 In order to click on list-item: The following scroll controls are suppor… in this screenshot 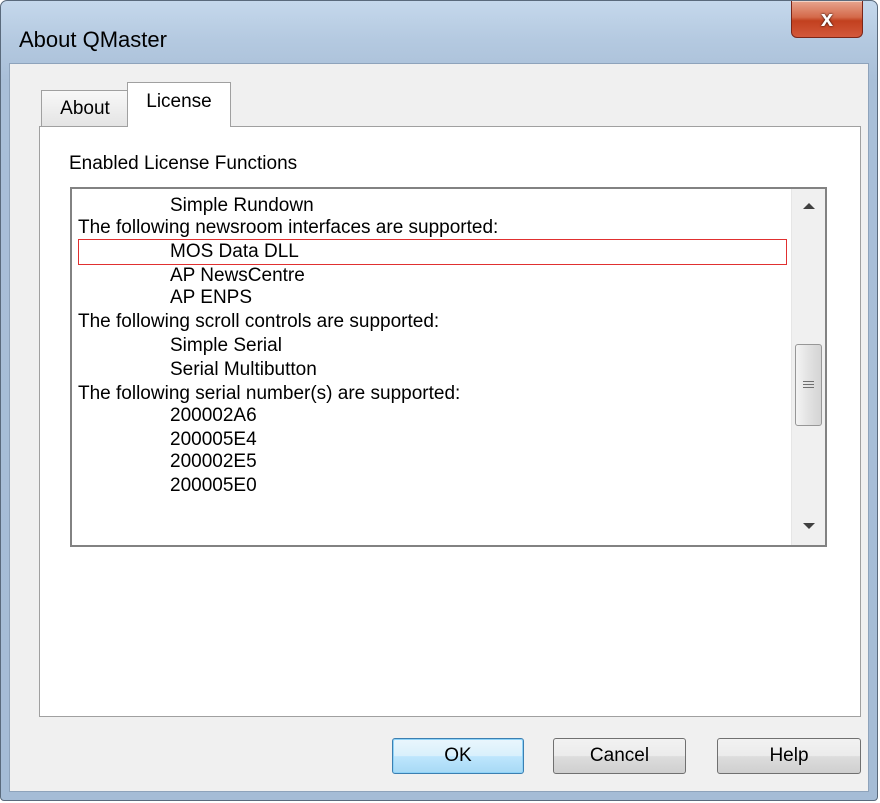, I will do `click(259, 321)`.